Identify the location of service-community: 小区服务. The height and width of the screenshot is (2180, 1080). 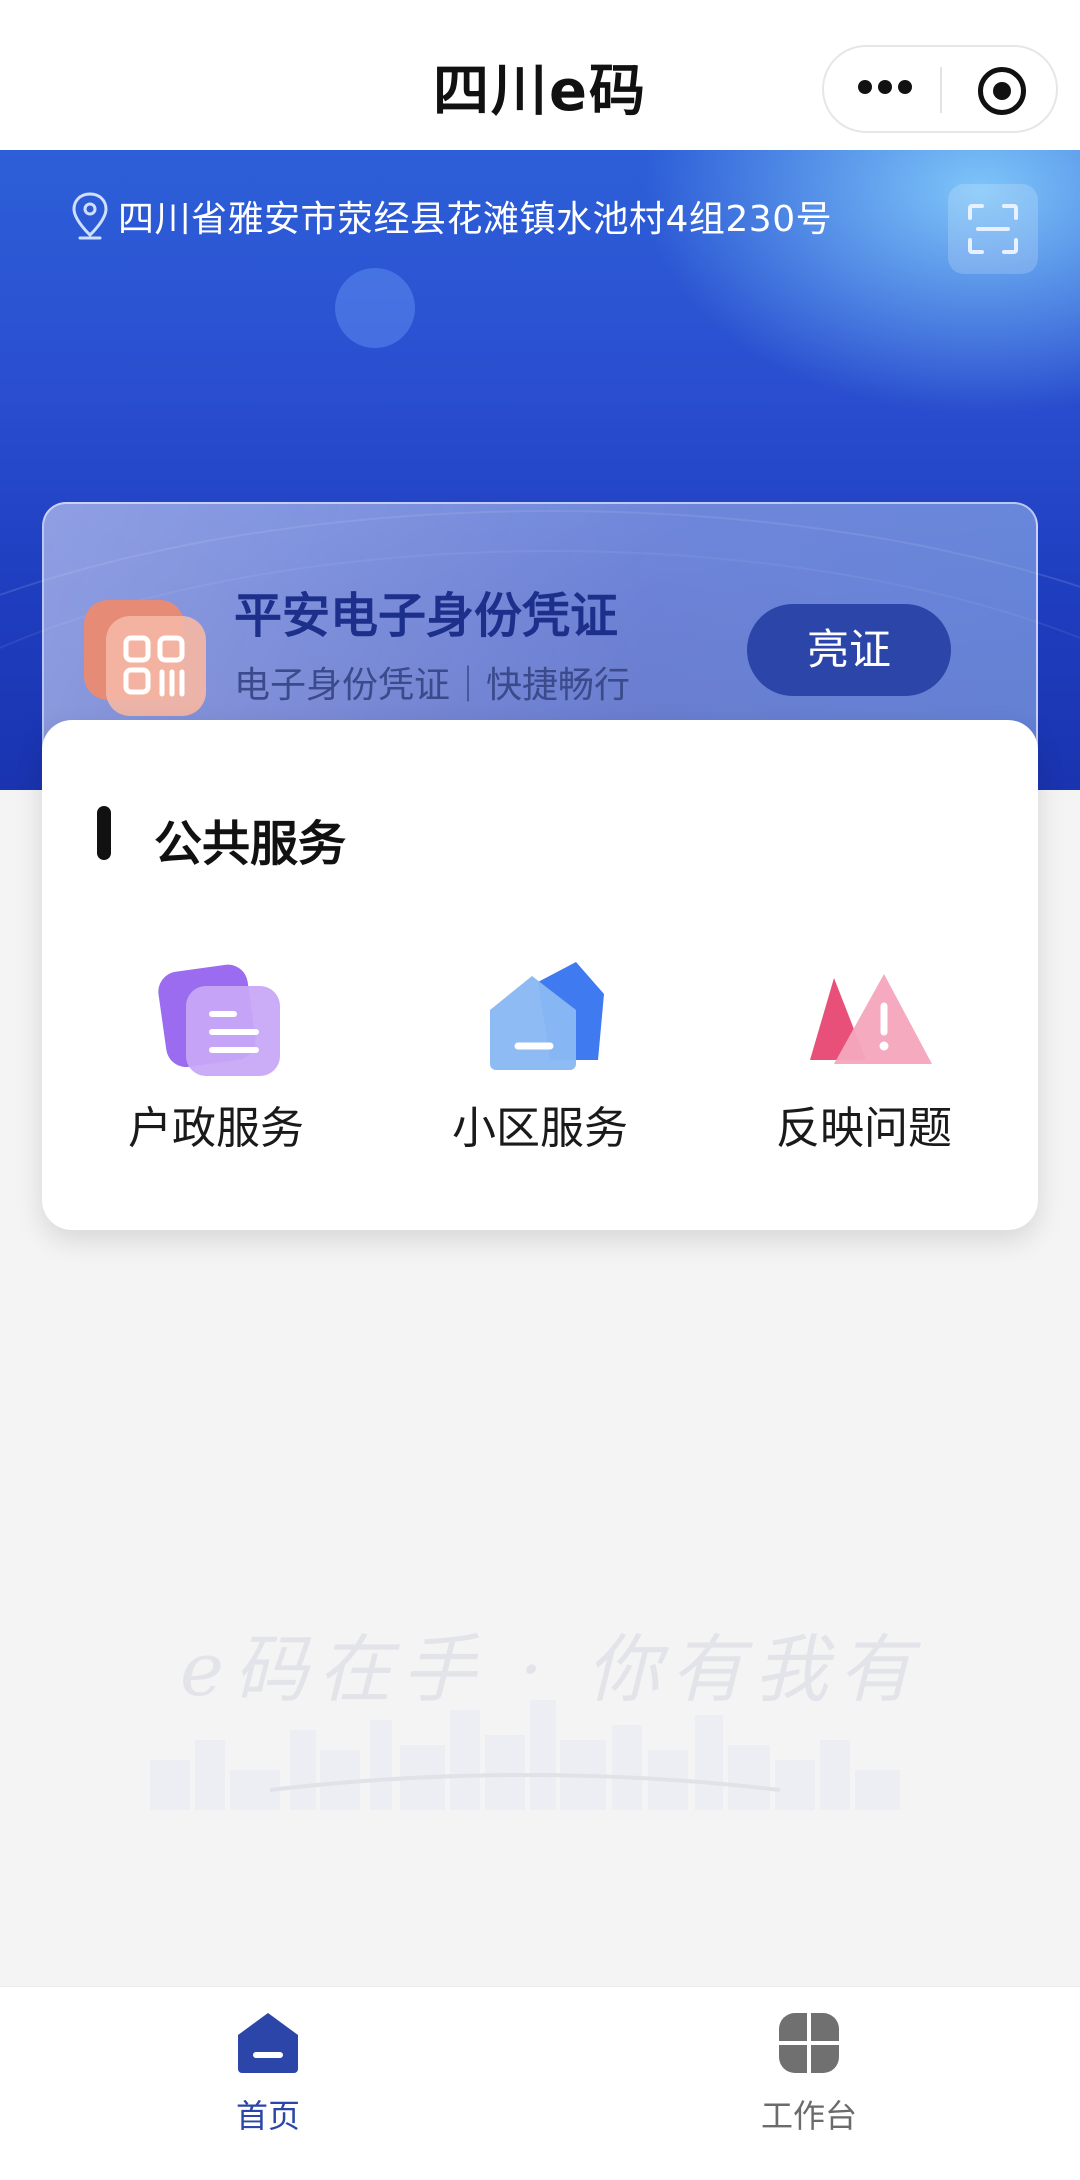
(540, 1057).